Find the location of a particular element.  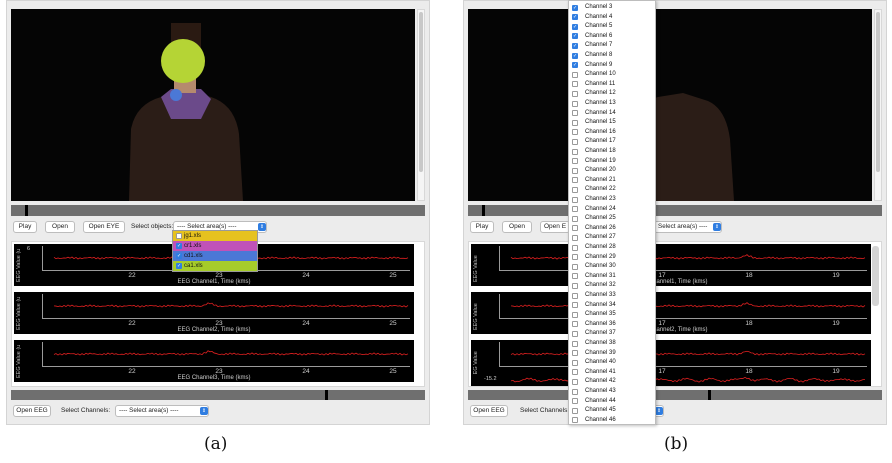

channel-list-item: Channel 41 is located at coordinates (612, 372).